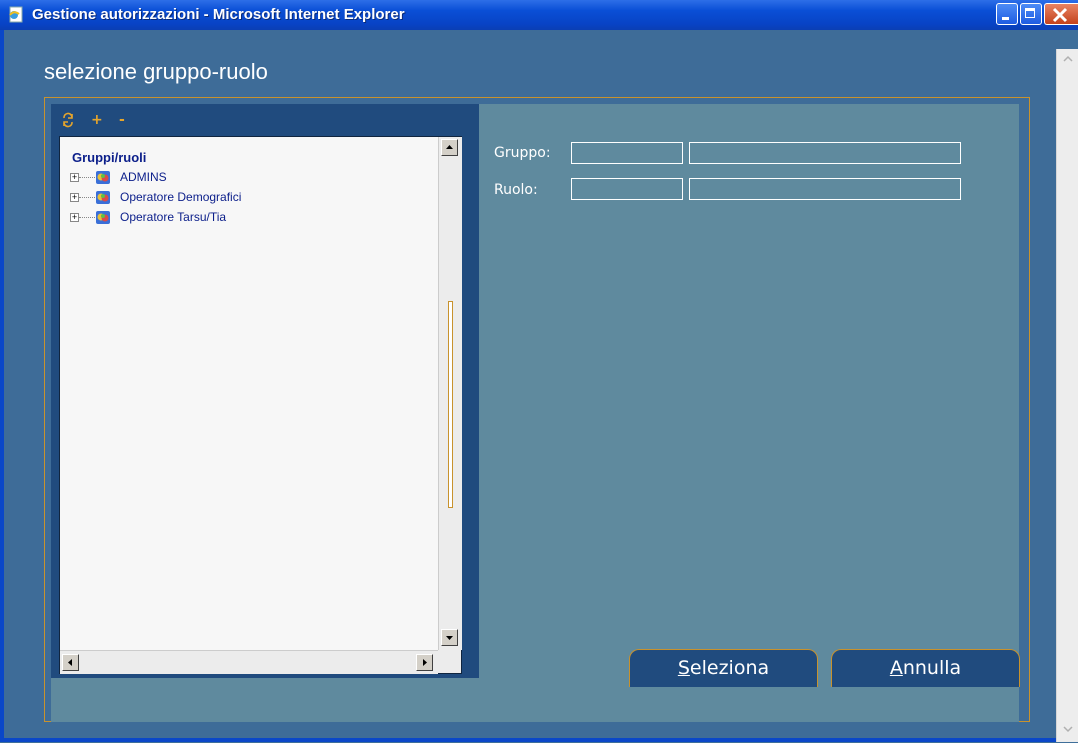 The width and height of the screenshot is (1078, 743). I want to click on seleziona-accesskey: S, so click(683, 668).